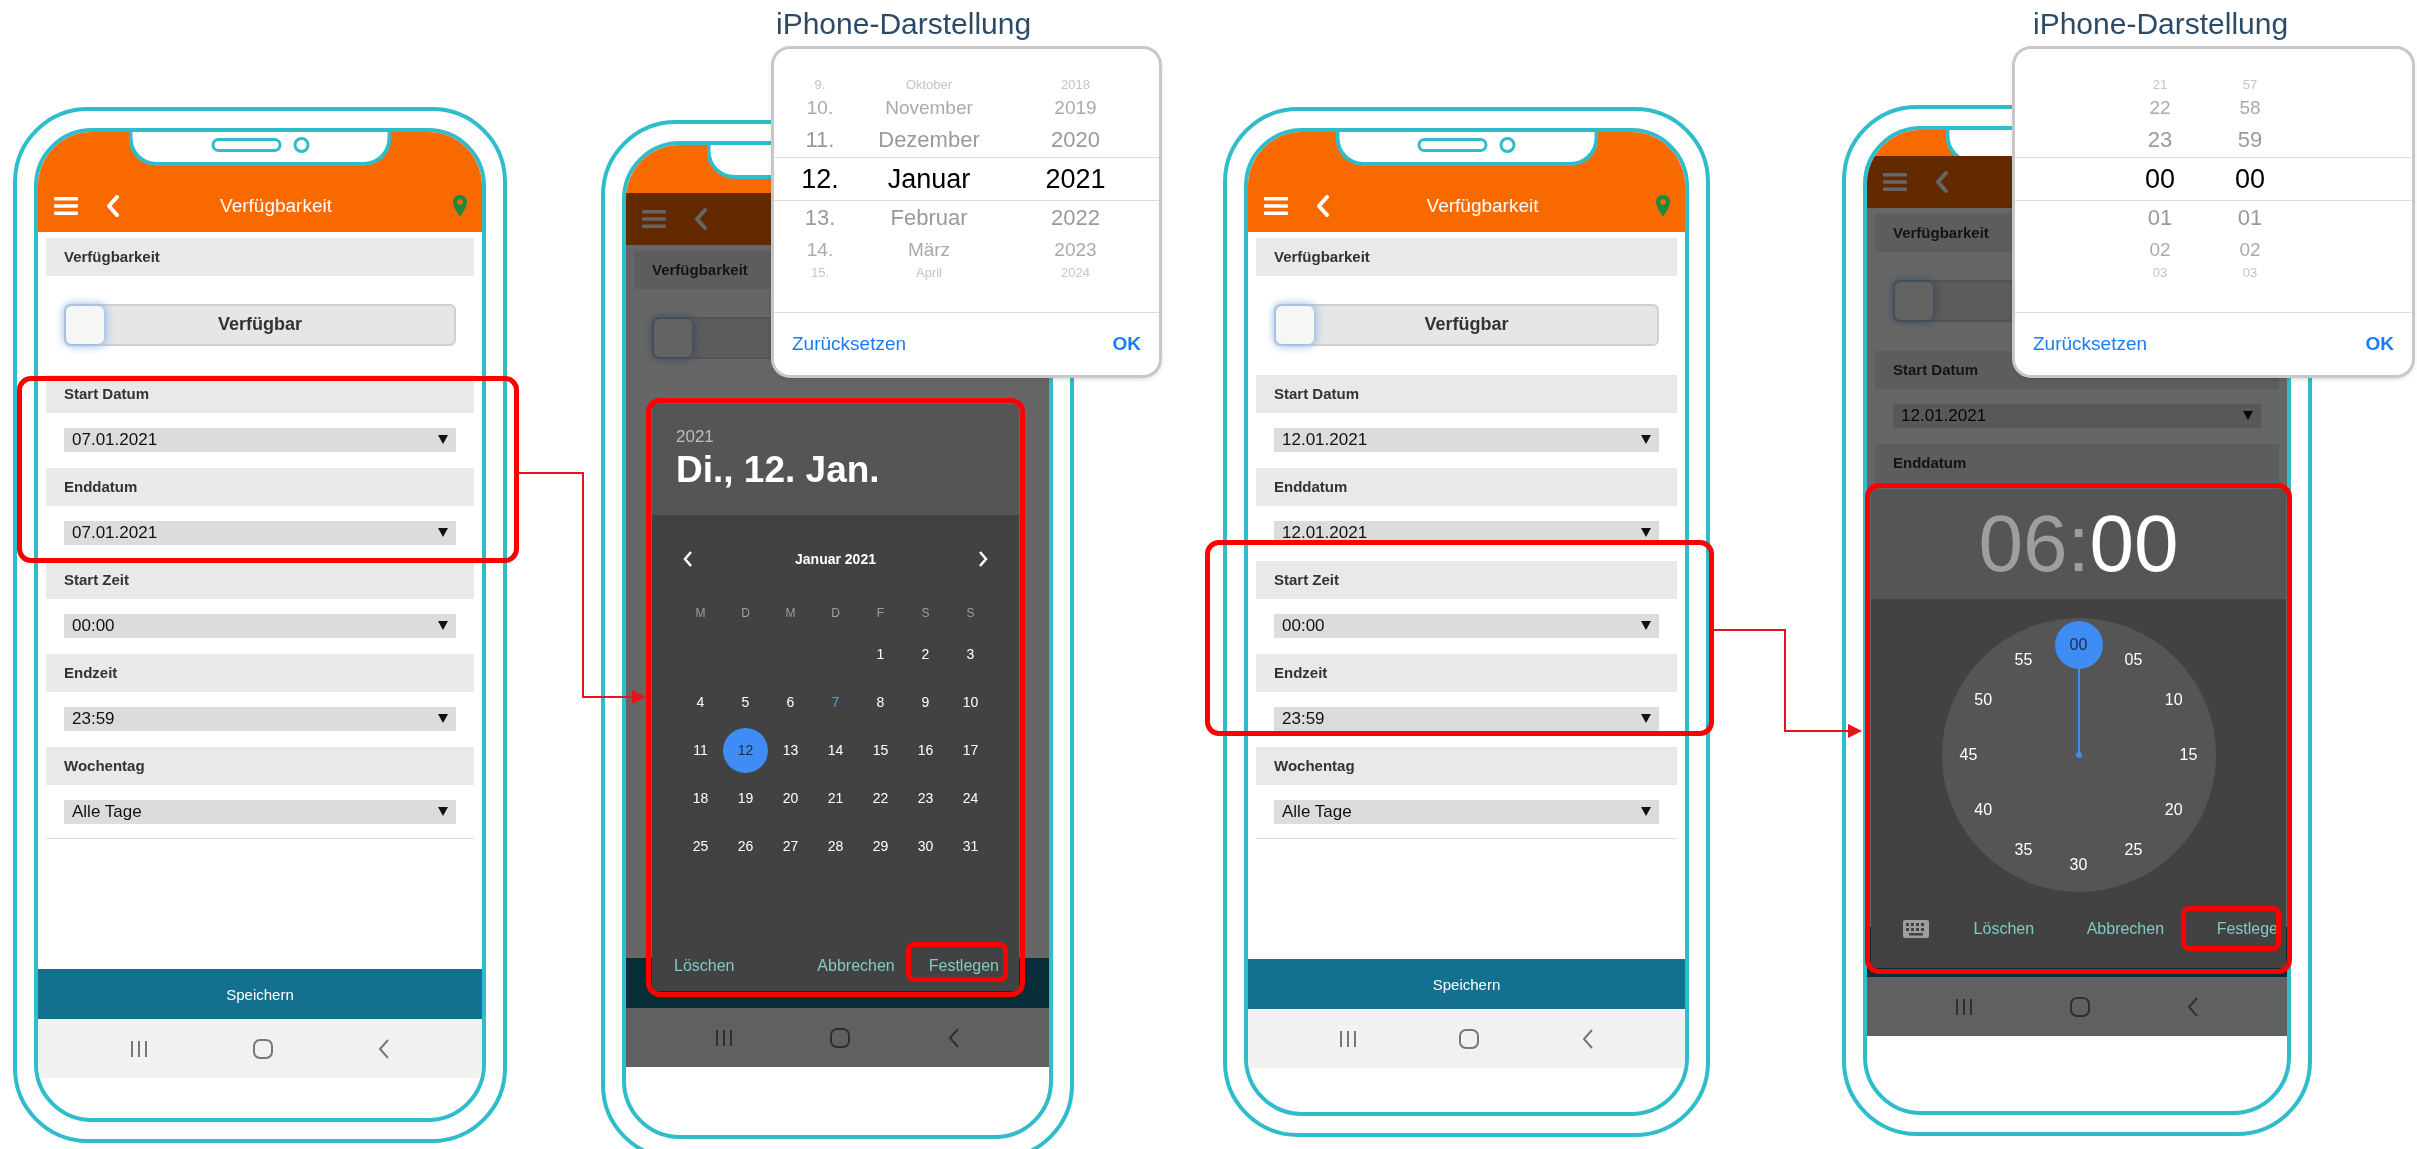 Image resolution: width=2417 pixels, height=1149 pixels. What do you see at coordinates (835, 702) in the screenshot?
I see `day-cell: 7` at bounding box center [835, 702].